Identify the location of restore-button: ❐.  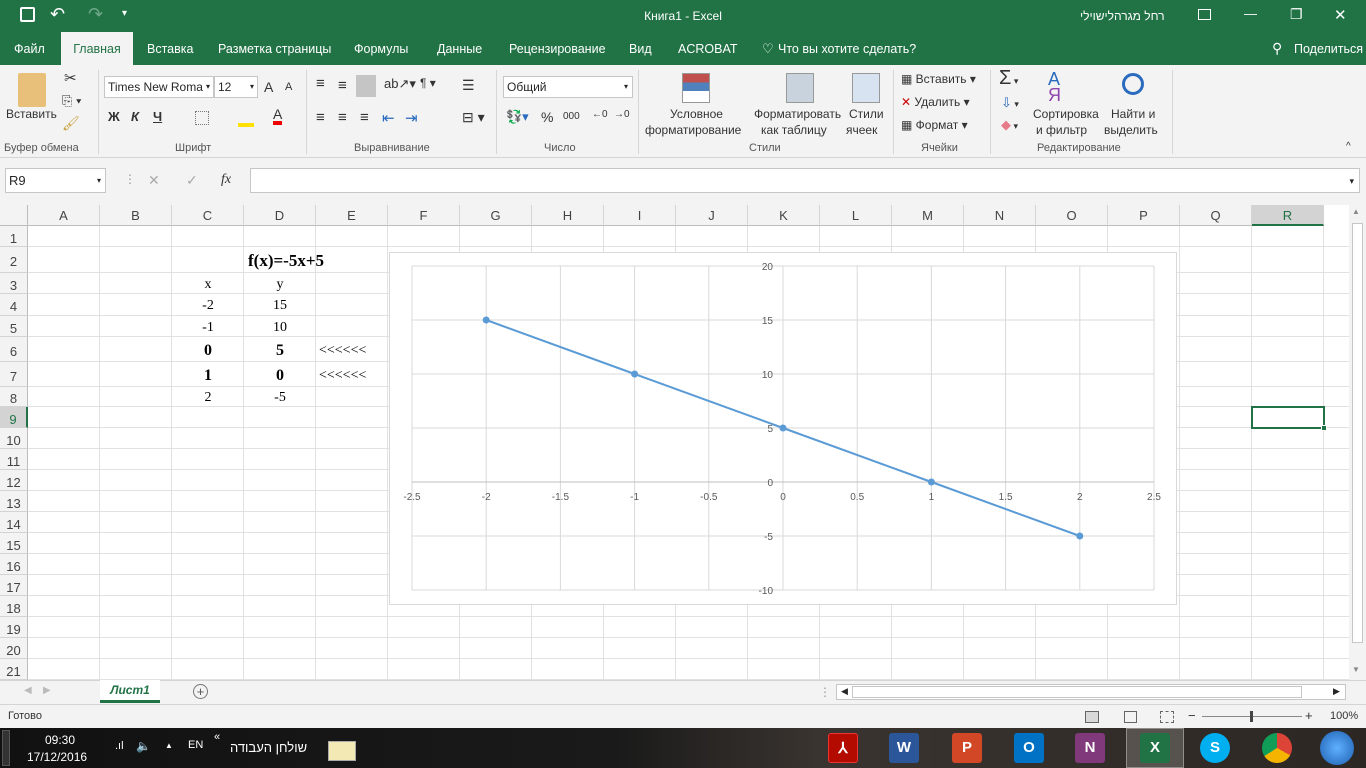
(1296, 14).